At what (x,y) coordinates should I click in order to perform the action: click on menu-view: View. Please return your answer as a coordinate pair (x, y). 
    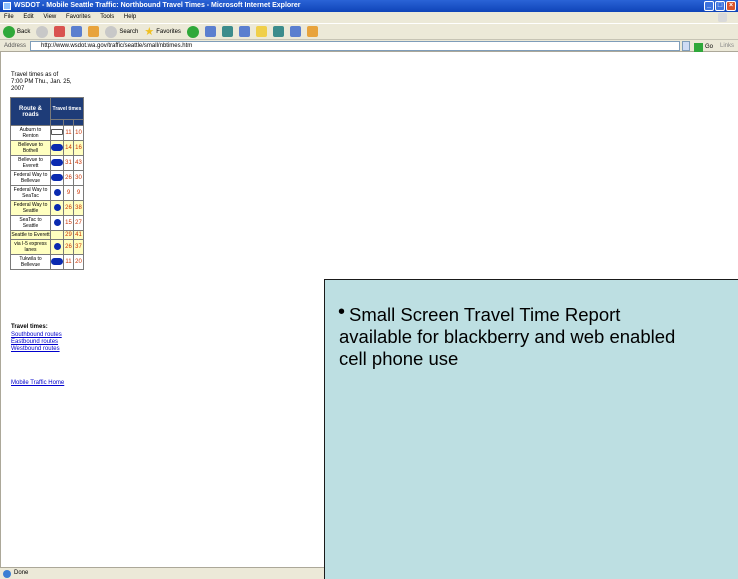
    Looking at the image, I should click on (49, 17).